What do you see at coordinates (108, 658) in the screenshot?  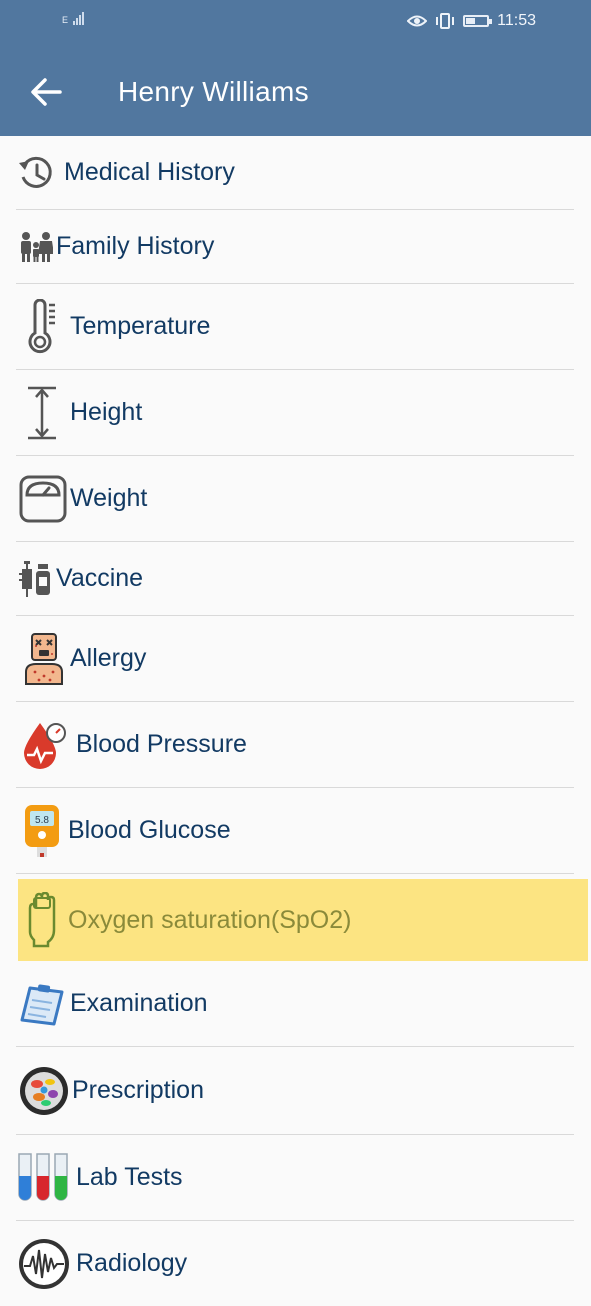 I see `menu-item-label: Allergy` at bounding box center [108, 658].